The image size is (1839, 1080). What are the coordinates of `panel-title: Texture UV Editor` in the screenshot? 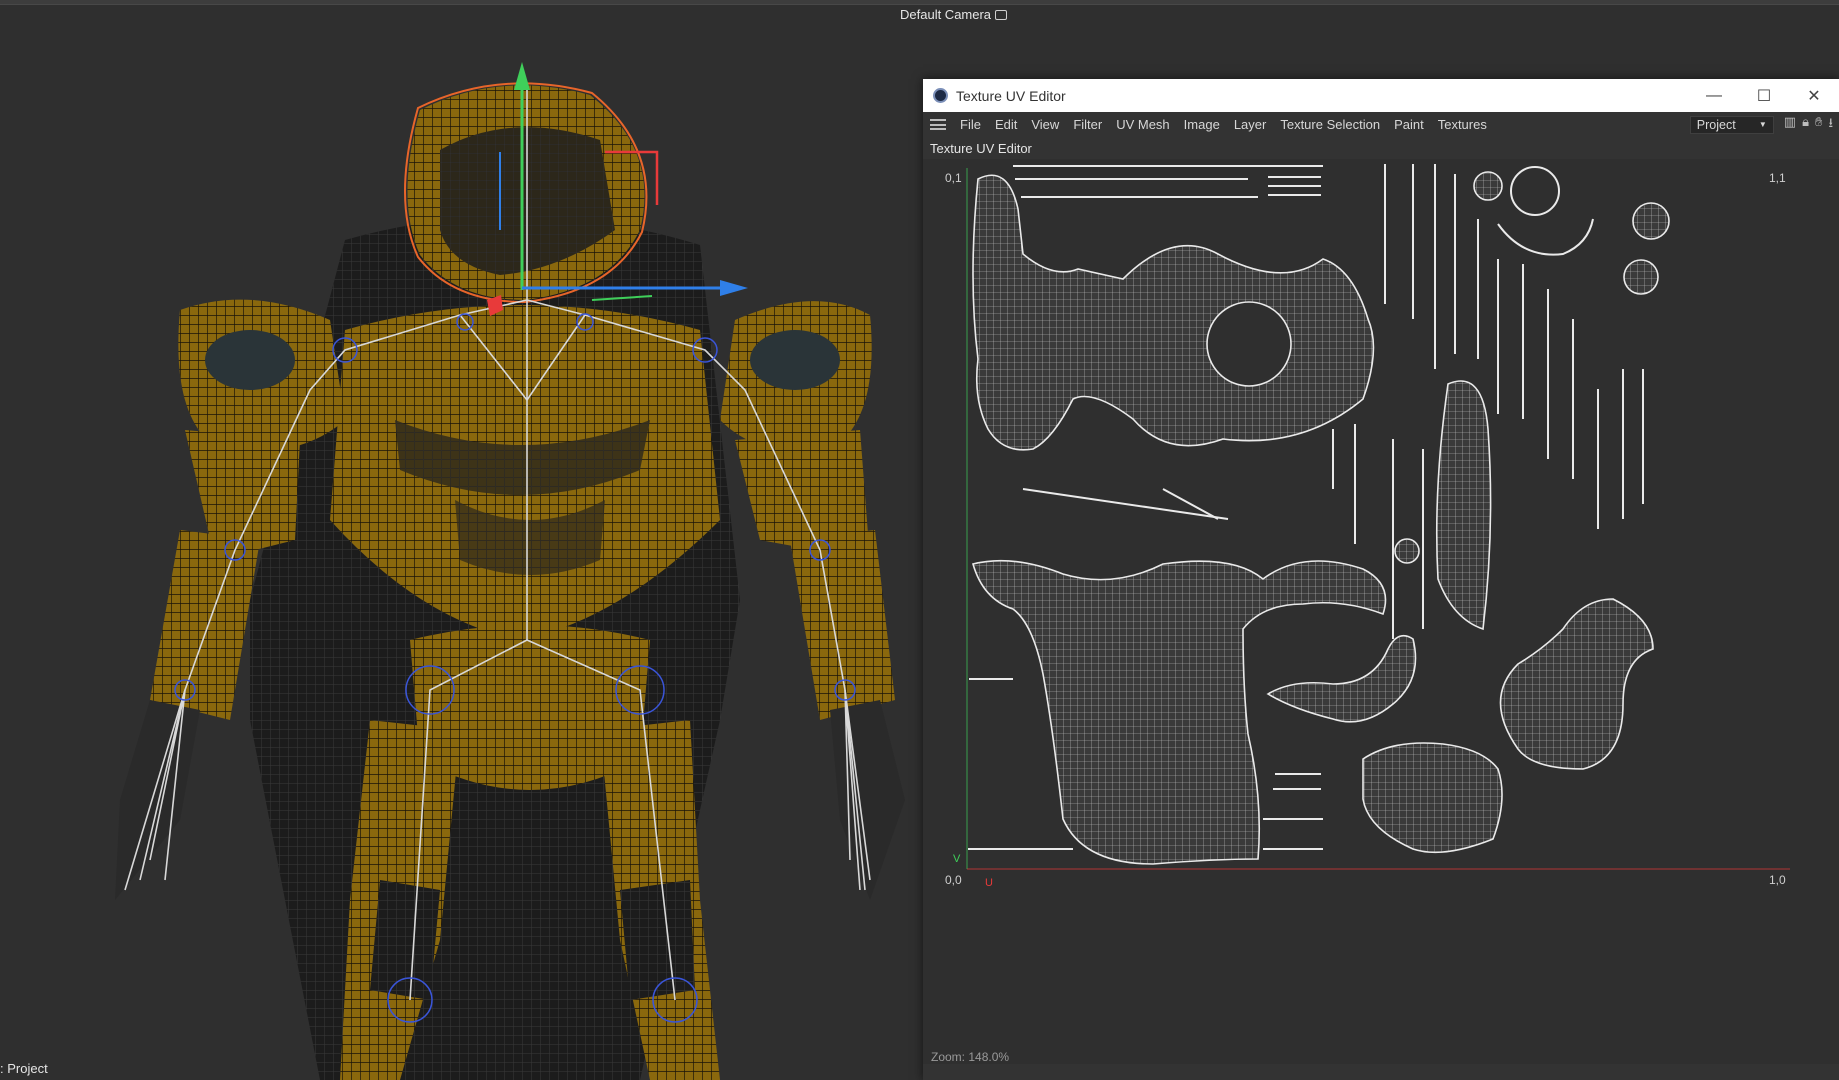 It's located at (981, 148).